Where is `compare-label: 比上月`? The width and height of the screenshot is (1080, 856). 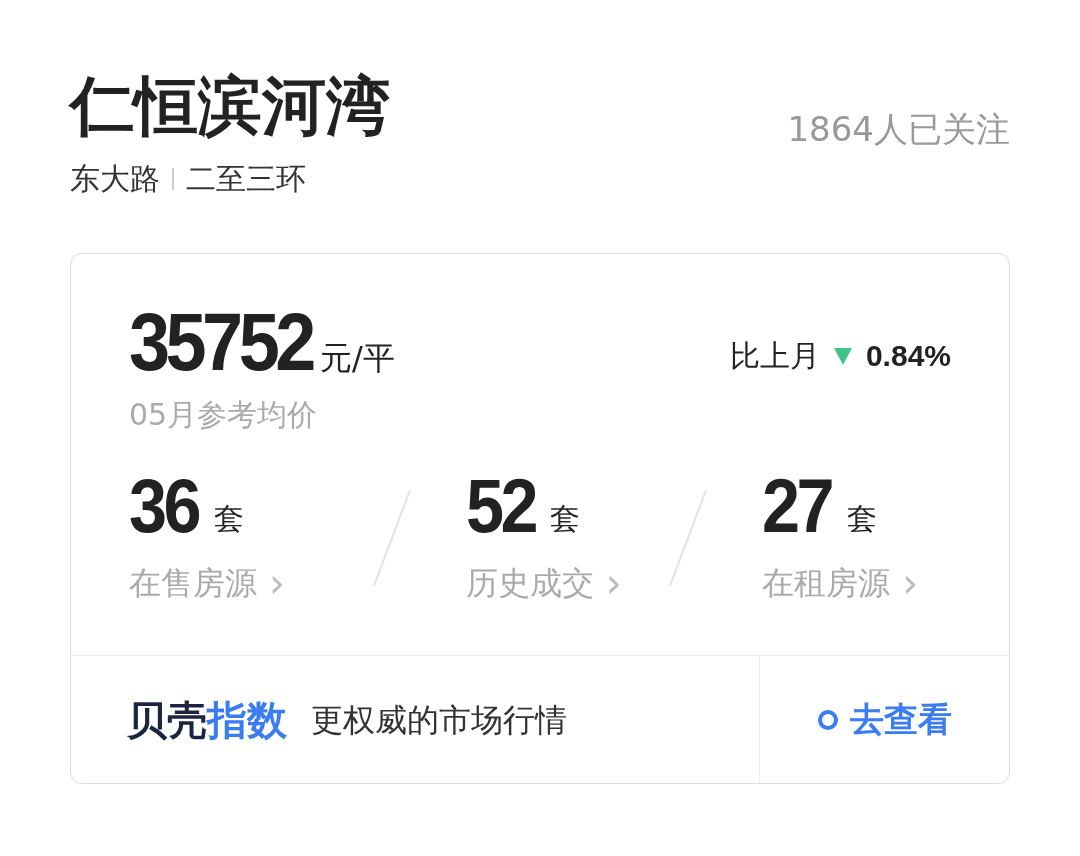 compare-label: 比上月 is located at coordinates (774, 356).